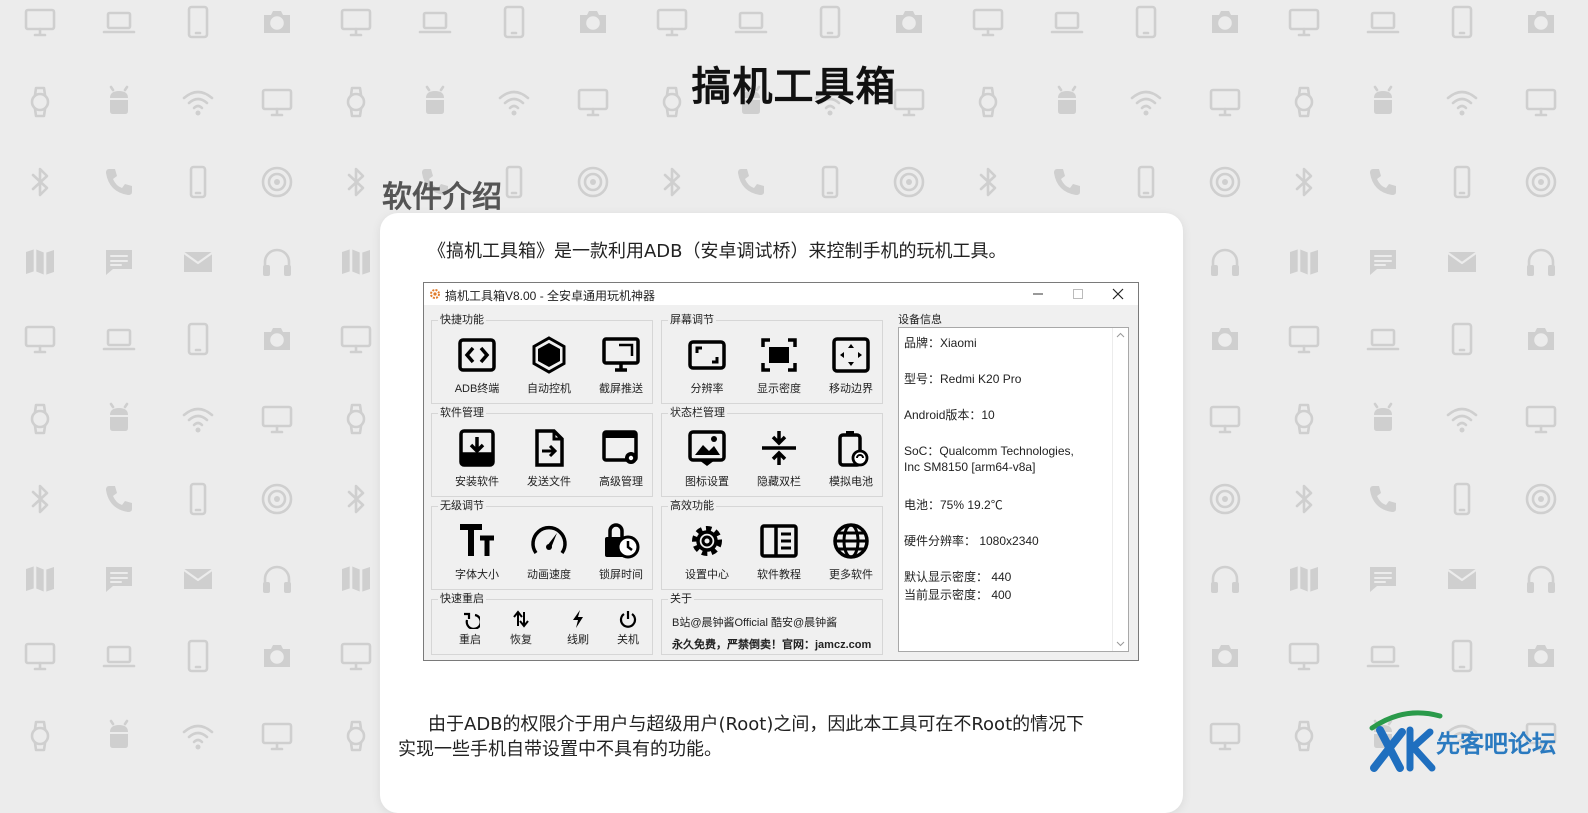  I want to click on tool-label: 软件教程, so click(779, 575).